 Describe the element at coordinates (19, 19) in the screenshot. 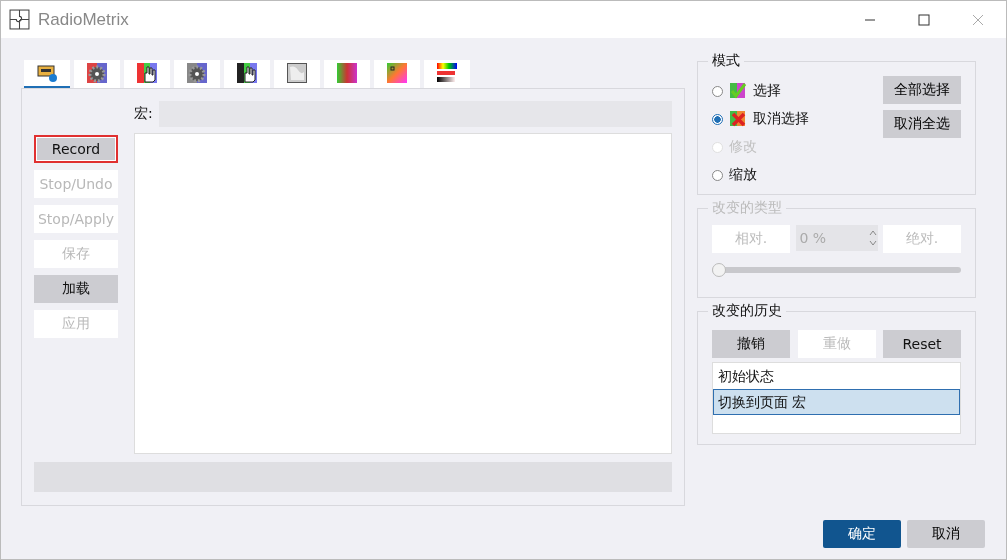

I see `puzzle-icon` at that location.